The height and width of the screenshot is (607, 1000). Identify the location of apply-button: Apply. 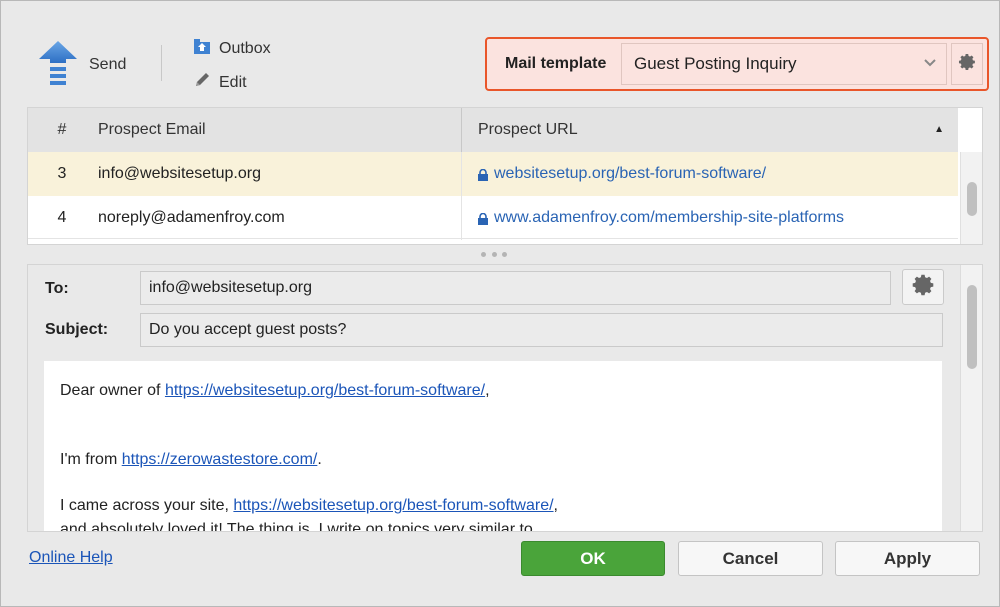
(907, 558).